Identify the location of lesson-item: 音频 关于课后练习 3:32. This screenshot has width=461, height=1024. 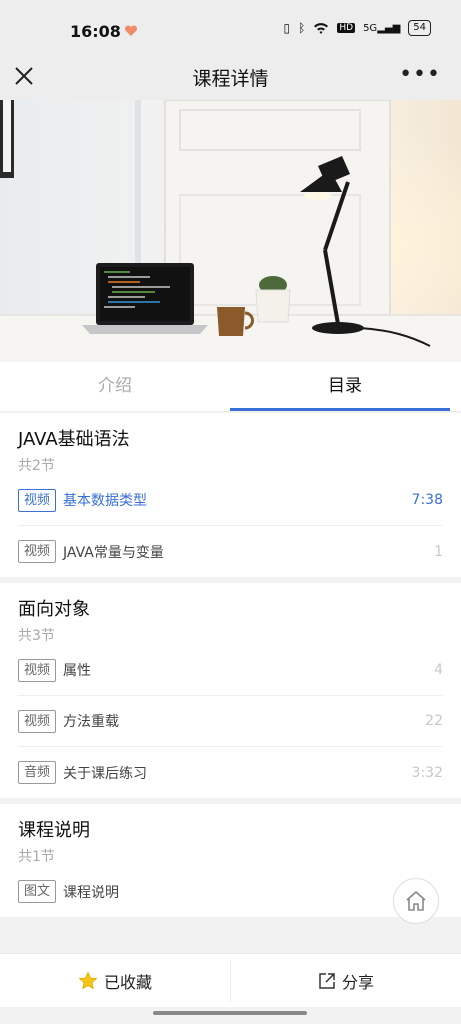
(230, 772).